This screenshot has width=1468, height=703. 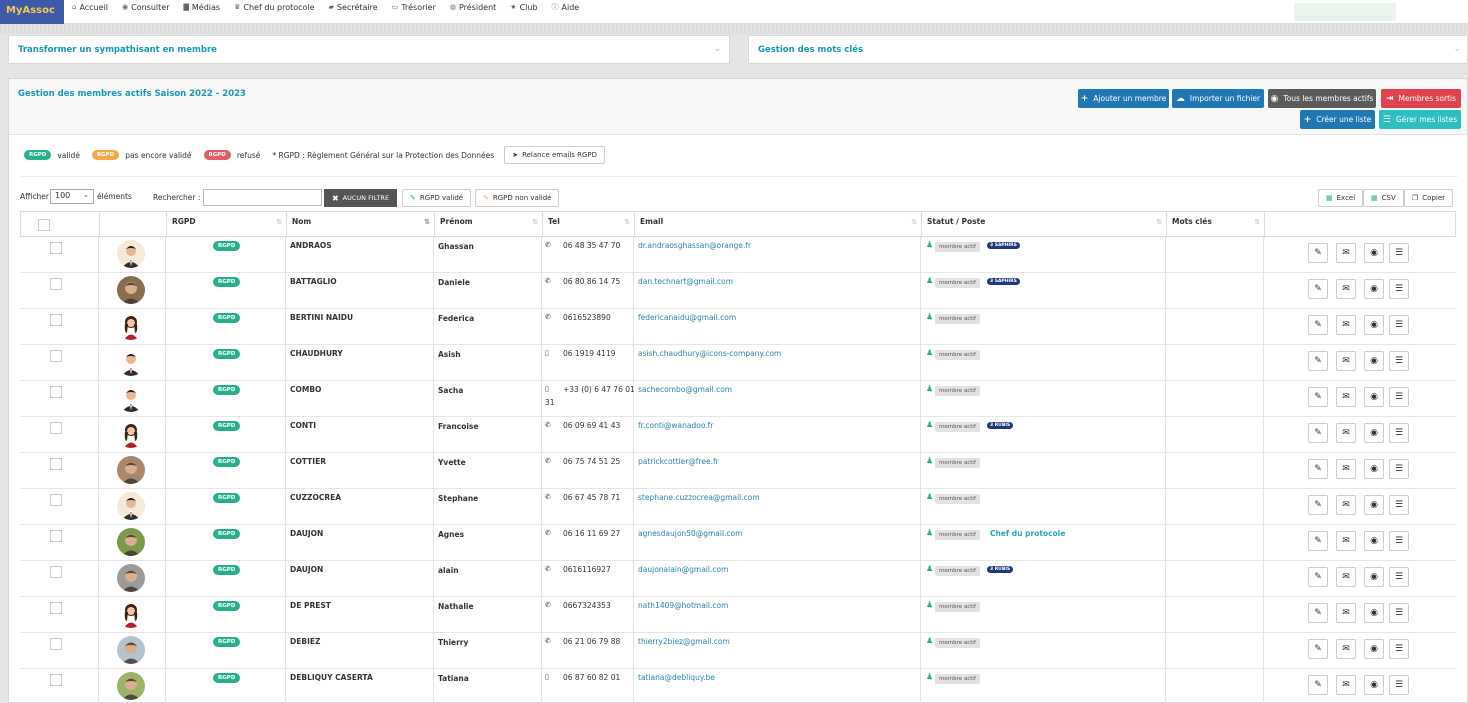 What do you see at coordinates (1218, 98) in the screenshot?
I see `import-file-button: ☁ Importer un fichier` at bounding box center [1218, 98].